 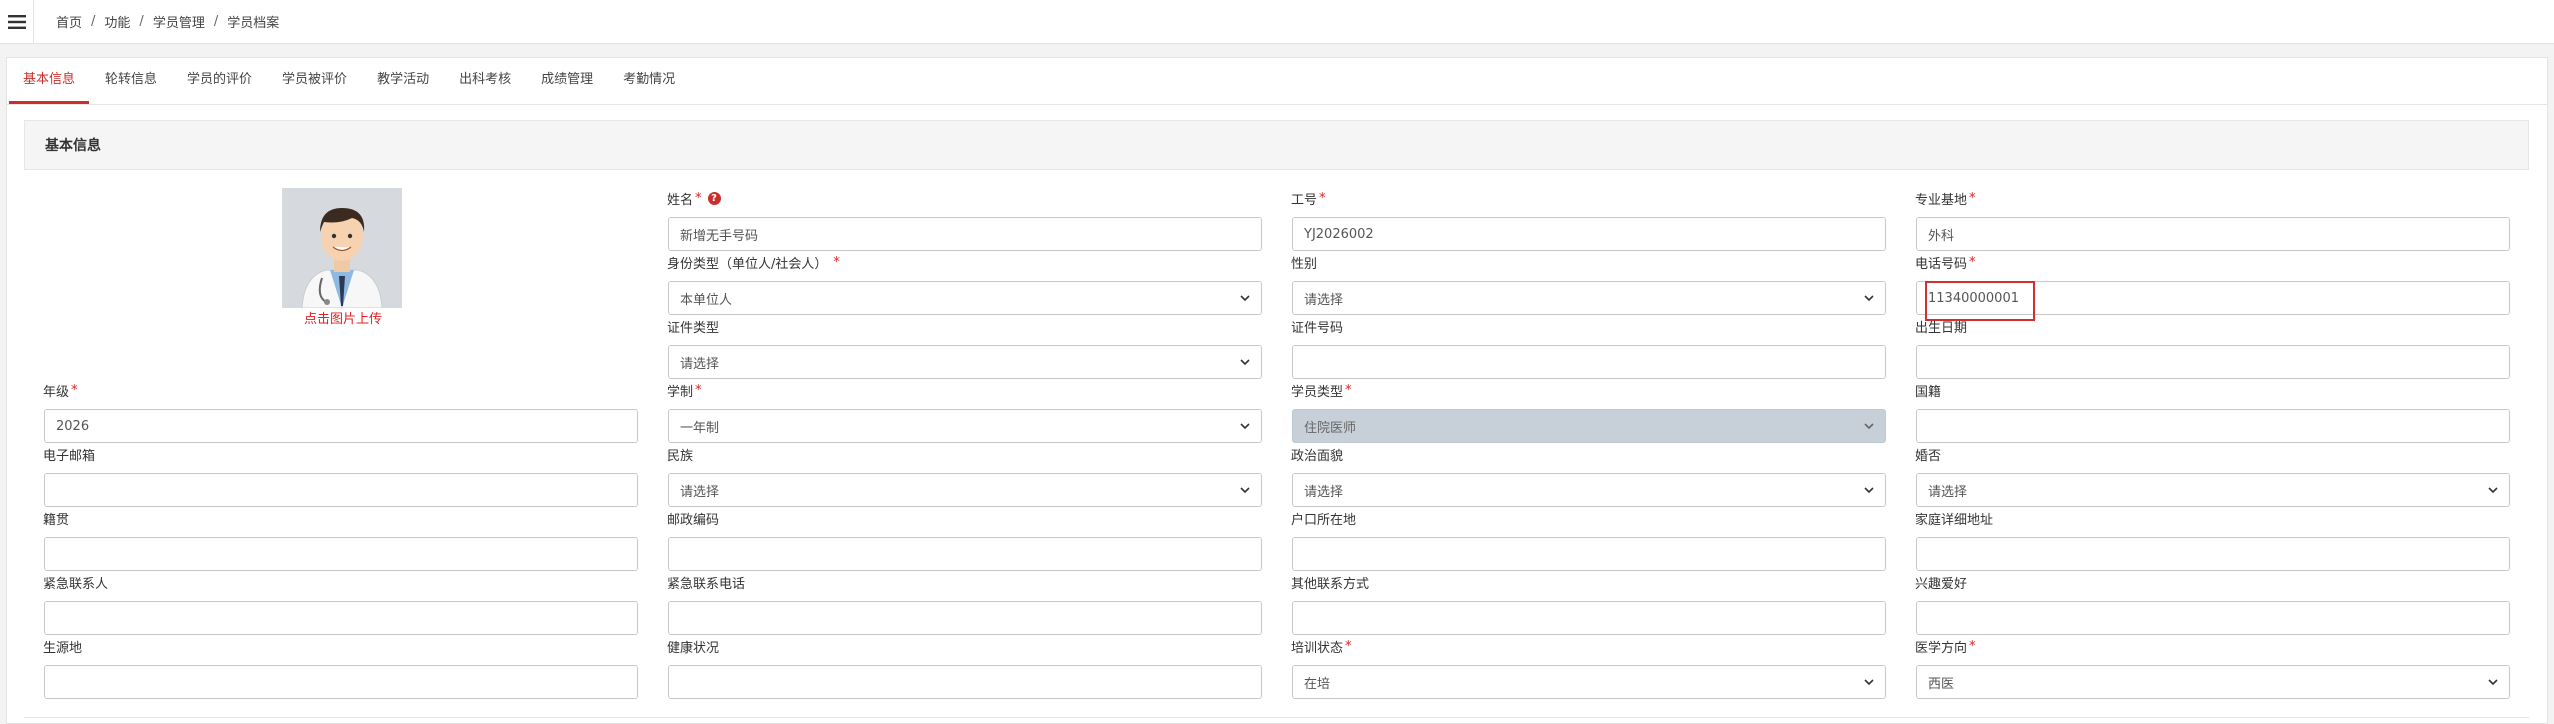 What do you see at coordinates (17, 22) in the screenshot?
I see `menu-toggle-button` at bounding box center [17, 22].